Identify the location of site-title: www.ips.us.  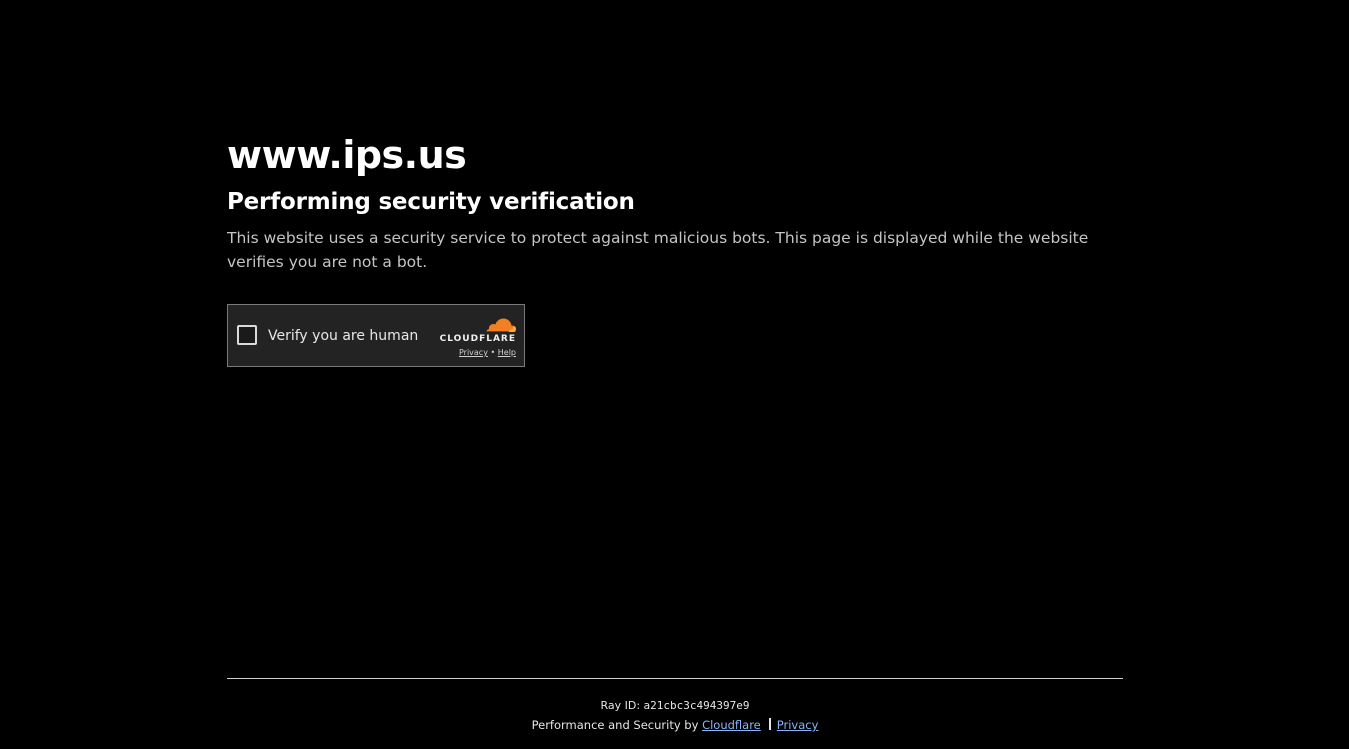
(347, 155).